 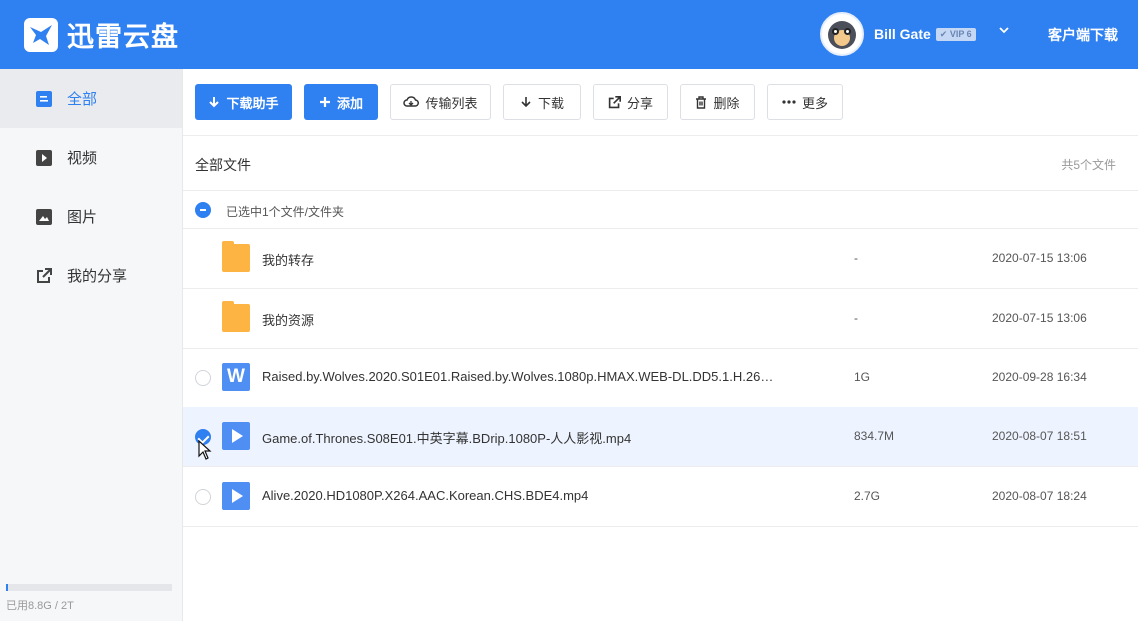 What do you see at coordinates (902, 34) in the screenshot?
I see `user-name: Bill Gate` at bounding box center [902, 34].